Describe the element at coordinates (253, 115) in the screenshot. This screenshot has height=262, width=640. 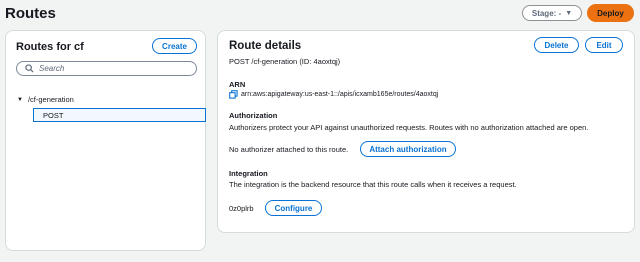
I see `authorization-label: Authorization` at that location.